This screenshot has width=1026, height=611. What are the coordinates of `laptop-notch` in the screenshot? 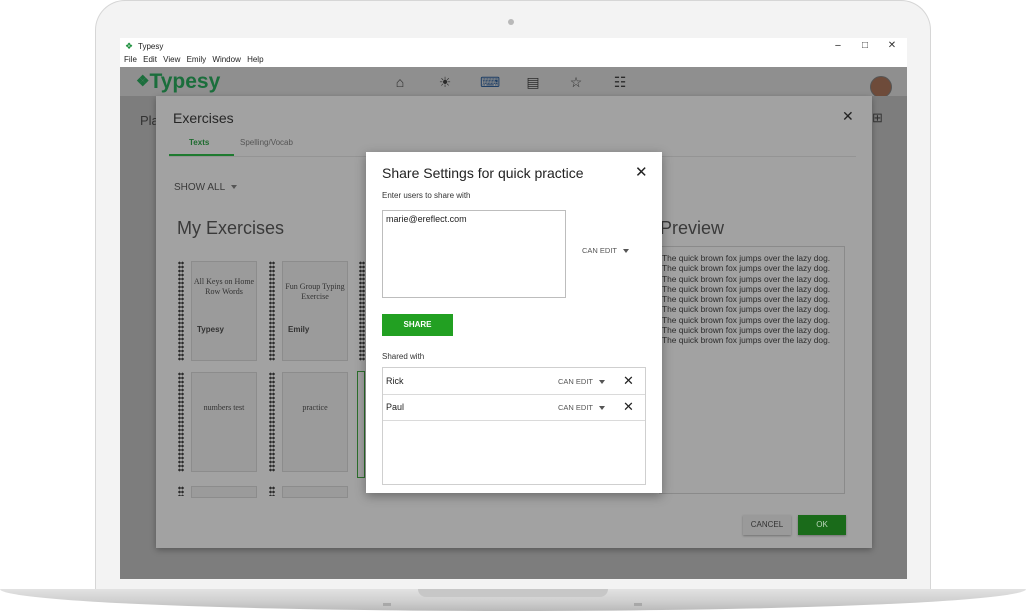 It's located at (513, 593).